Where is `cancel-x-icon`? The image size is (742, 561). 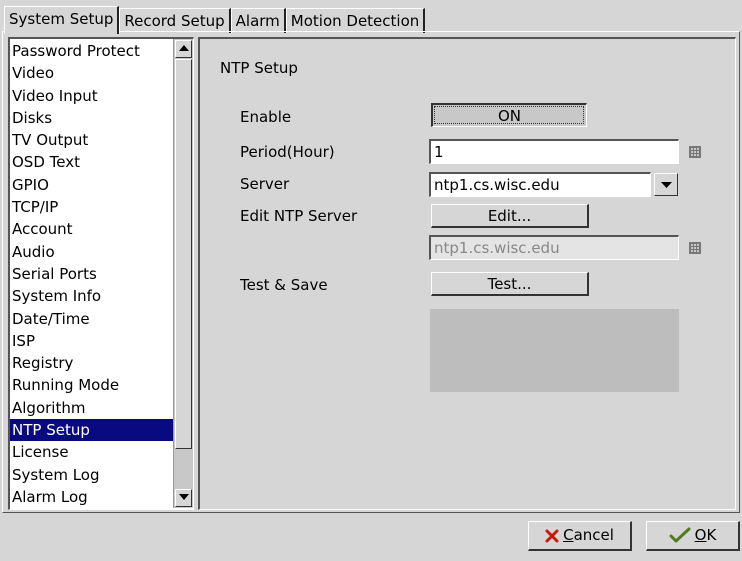 cancel-x-icon is located at coordinates (552, 536).